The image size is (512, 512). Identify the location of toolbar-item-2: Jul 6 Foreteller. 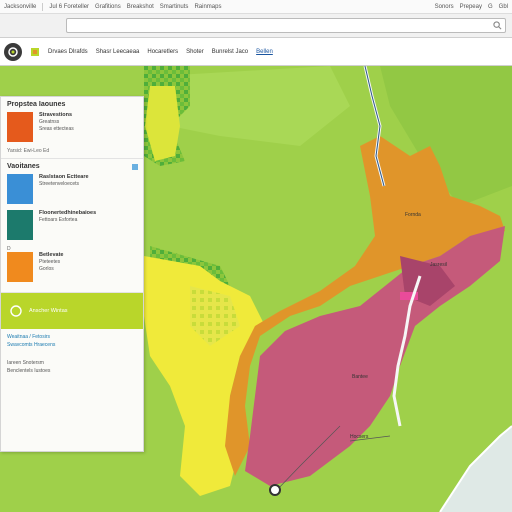
(69, 7).